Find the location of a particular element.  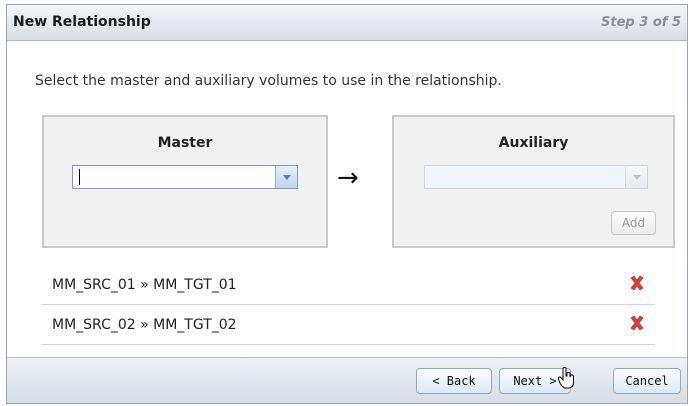

auxiliary-panel: Auxiliary Add is located at coordinates (533, 181).